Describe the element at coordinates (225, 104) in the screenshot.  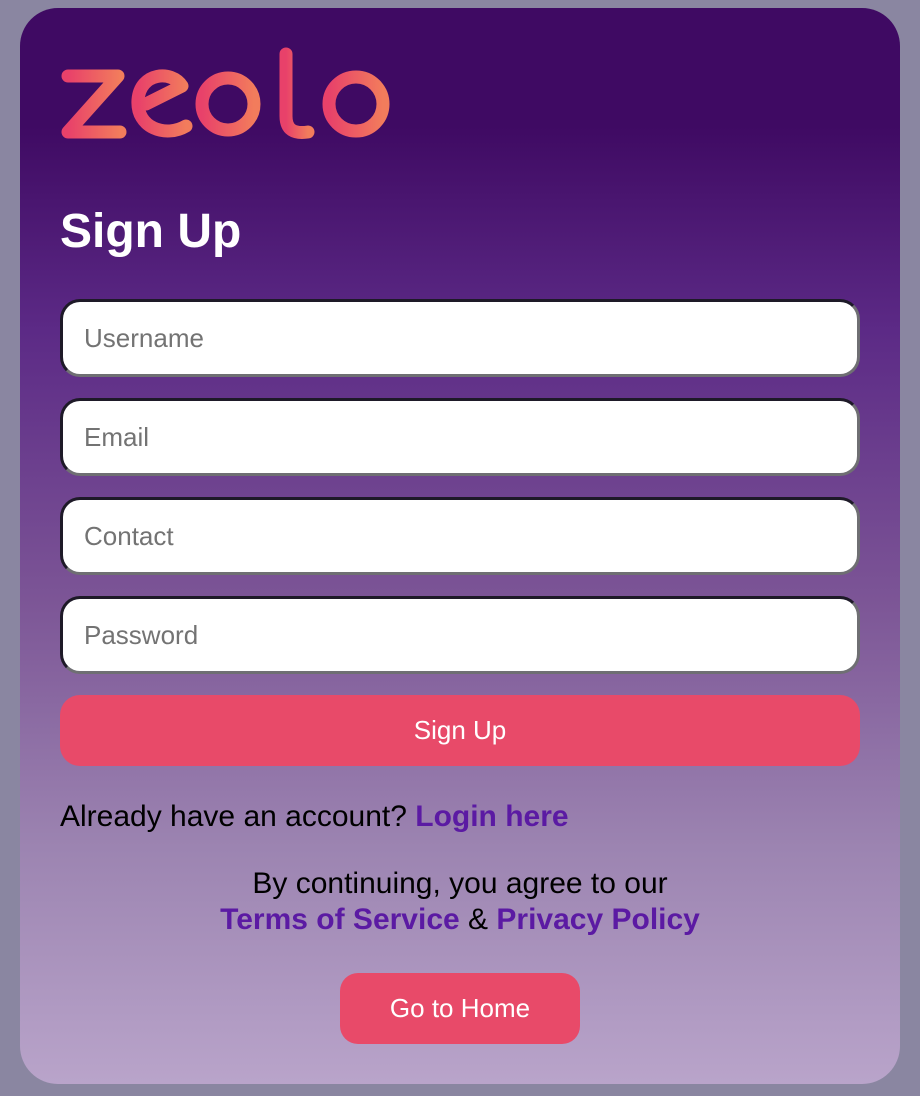
I see `zepto-logo` at that location.